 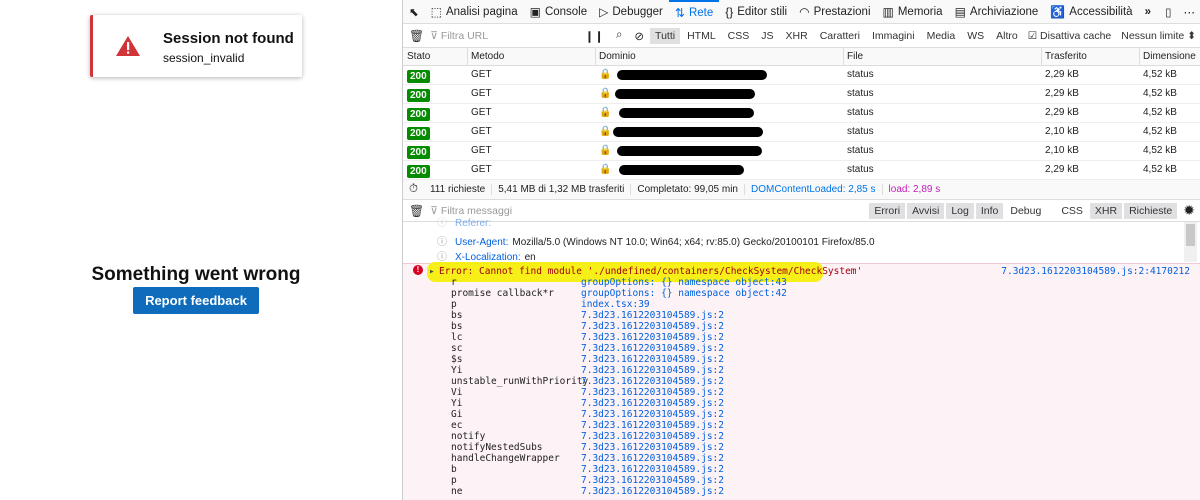 What do you see at coordinates (684, 282) in the screenshot?
I see `stack-frame-location: groupOptions: {} namespace object:43` at bounding box center [684, 282].